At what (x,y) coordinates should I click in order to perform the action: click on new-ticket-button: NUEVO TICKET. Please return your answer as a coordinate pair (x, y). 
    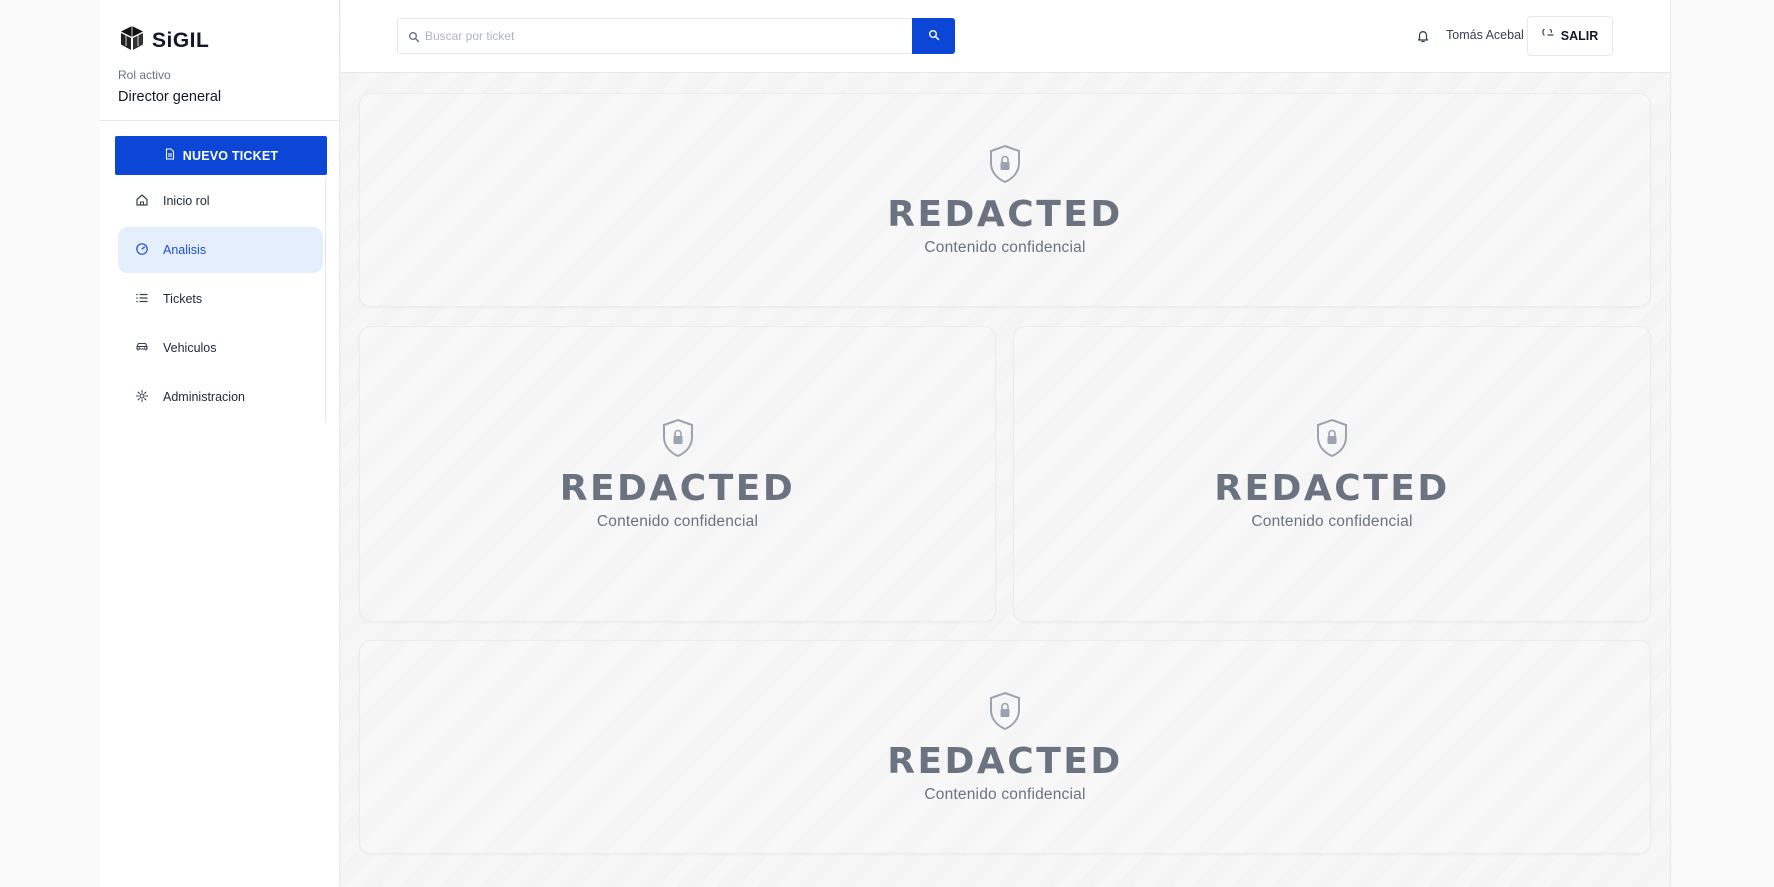
    Looking at the image, I should click on (221, 155).